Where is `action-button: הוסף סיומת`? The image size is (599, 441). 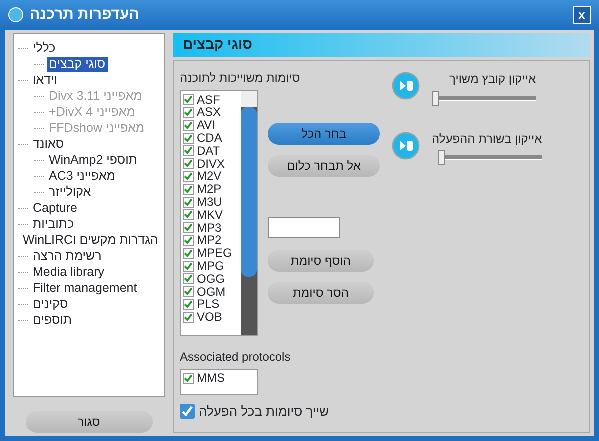
action-button: הוסף סיומת is located at coordinates (321, 261).